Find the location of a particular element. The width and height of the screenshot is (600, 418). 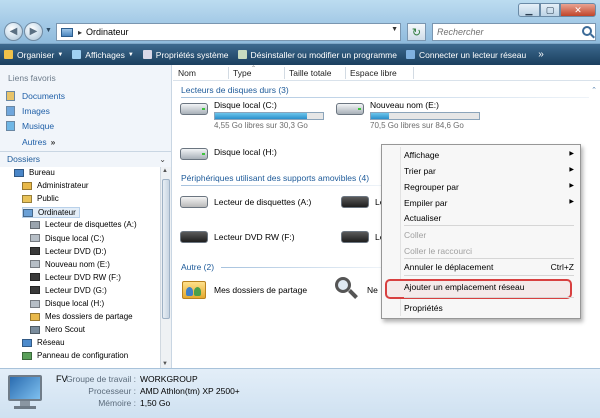

address-path: Ordinateur is located at coordinates (107, 32).